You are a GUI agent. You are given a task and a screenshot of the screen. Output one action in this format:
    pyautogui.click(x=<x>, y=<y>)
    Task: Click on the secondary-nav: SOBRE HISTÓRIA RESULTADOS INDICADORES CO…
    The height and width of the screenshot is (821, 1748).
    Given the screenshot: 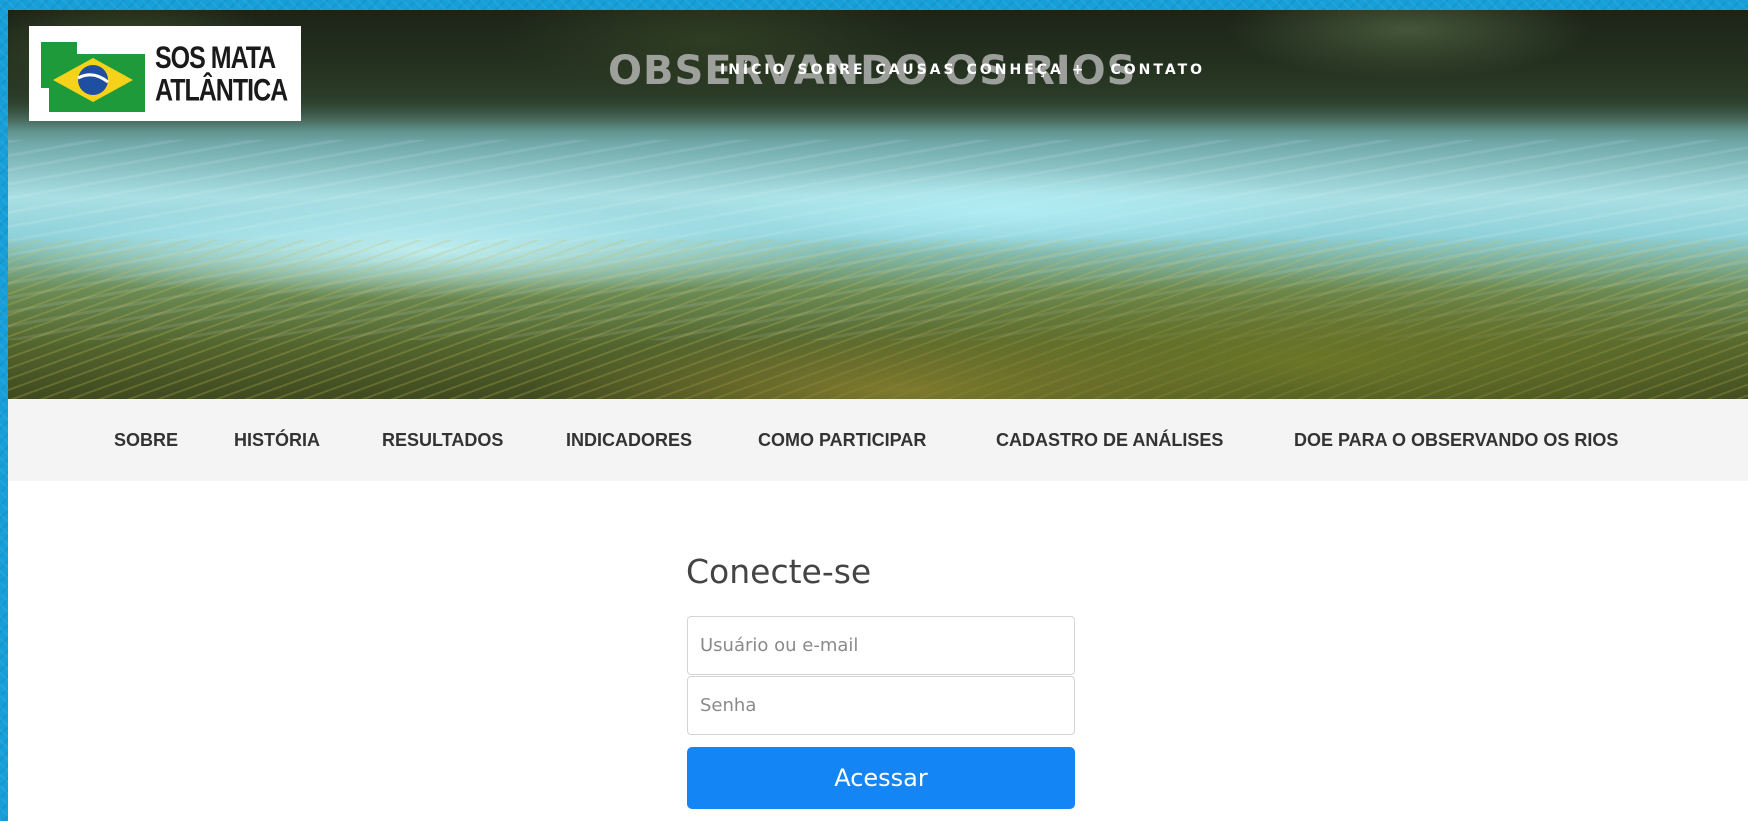 What is the action you would take?
    pyautogui.click(x=878, y=440)
    